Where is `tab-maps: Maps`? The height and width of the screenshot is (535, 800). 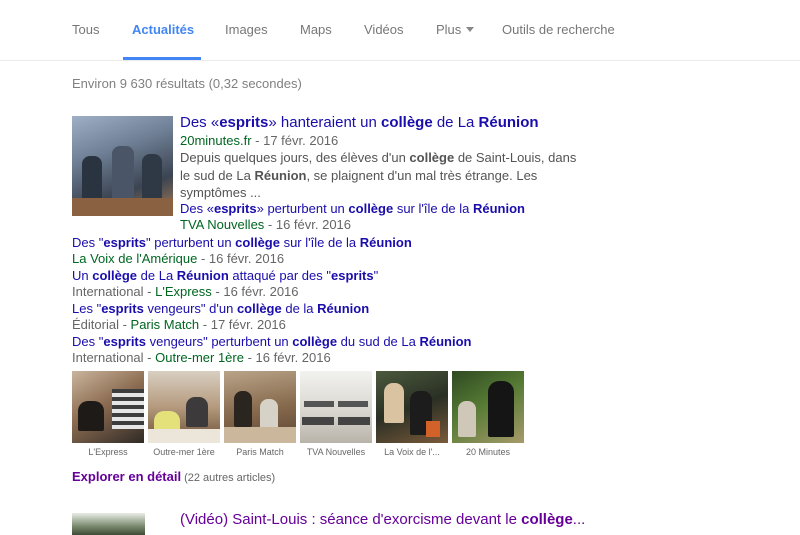 tab-maps: Maps is located at coordinates (316, 29).